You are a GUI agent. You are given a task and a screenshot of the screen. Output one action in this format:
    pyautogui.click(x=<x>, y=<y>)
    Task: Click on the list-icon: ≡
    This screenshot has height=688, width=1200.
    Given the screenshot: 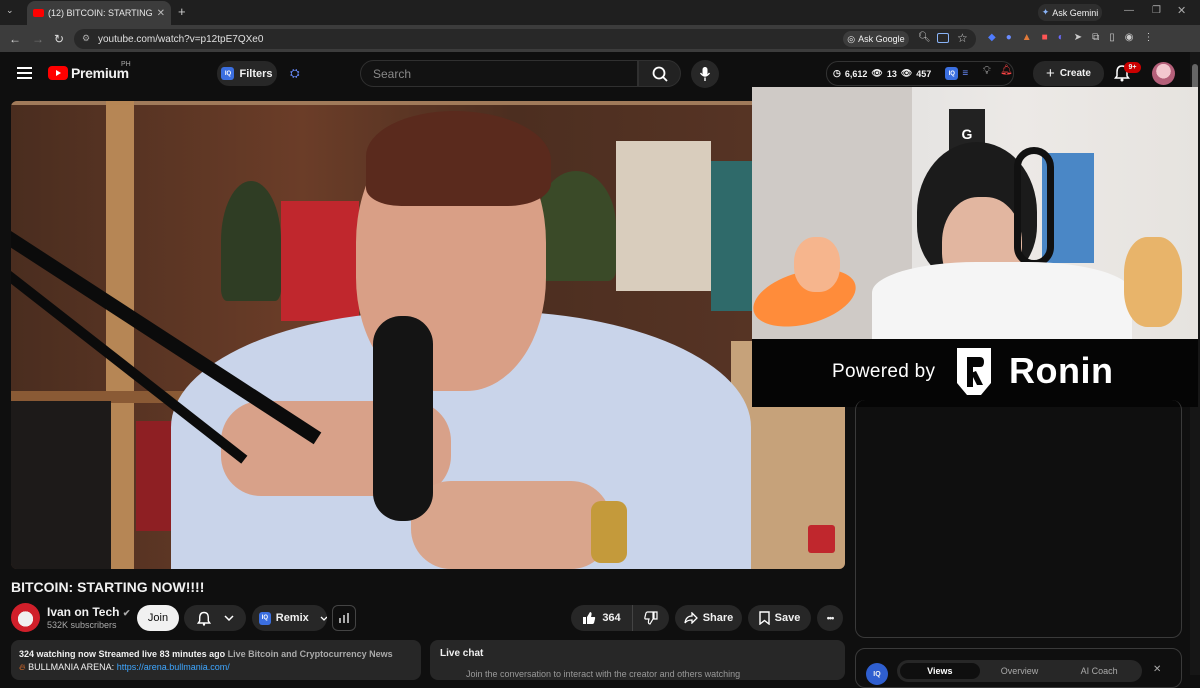 What is the action you would take?
    pyautogui.click(x=965, y=73)
    